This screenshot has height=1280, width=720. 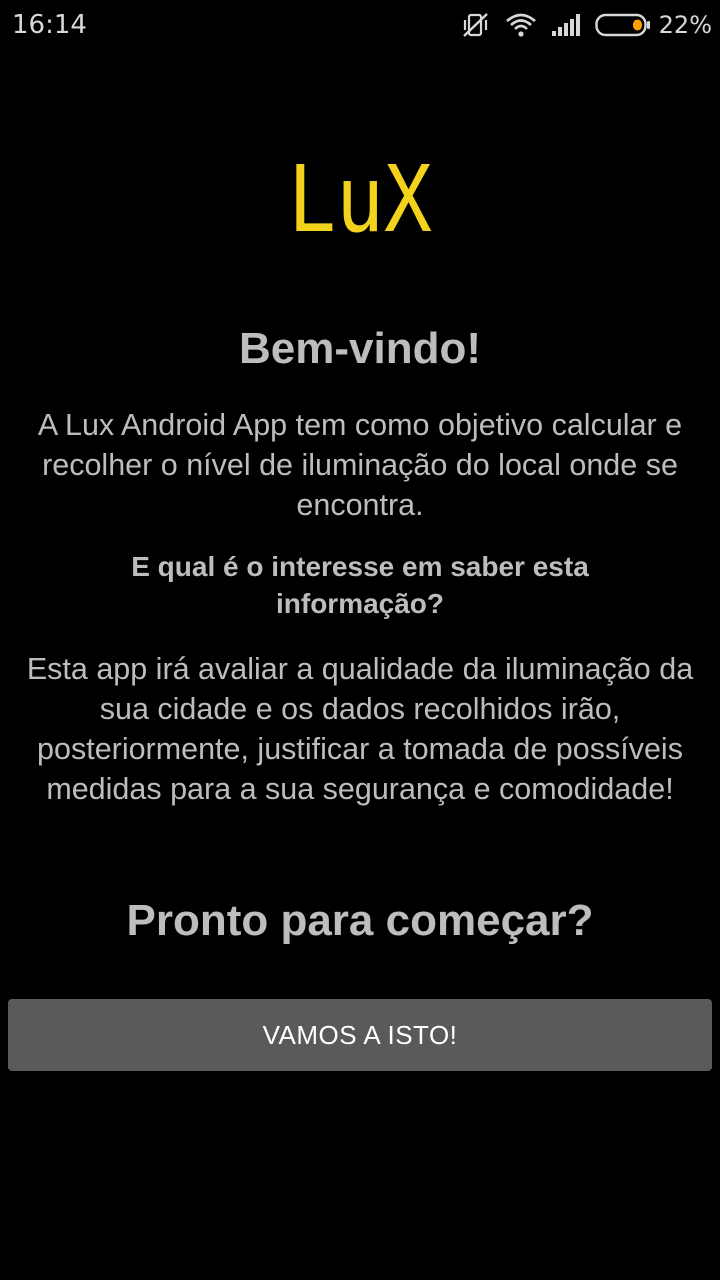 What do you see at coordinates (622, 25) in the screenshot?
I see `battery-icon` at bounding box center [622, 25].